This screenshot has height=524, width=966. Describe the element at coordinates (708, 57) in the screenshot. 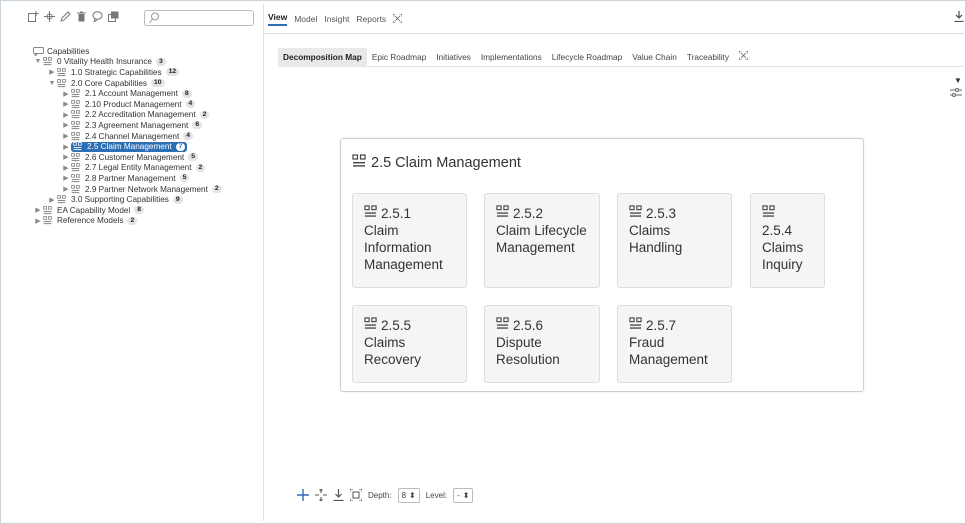

I see `subtab-traceability: Traceability` at that location.